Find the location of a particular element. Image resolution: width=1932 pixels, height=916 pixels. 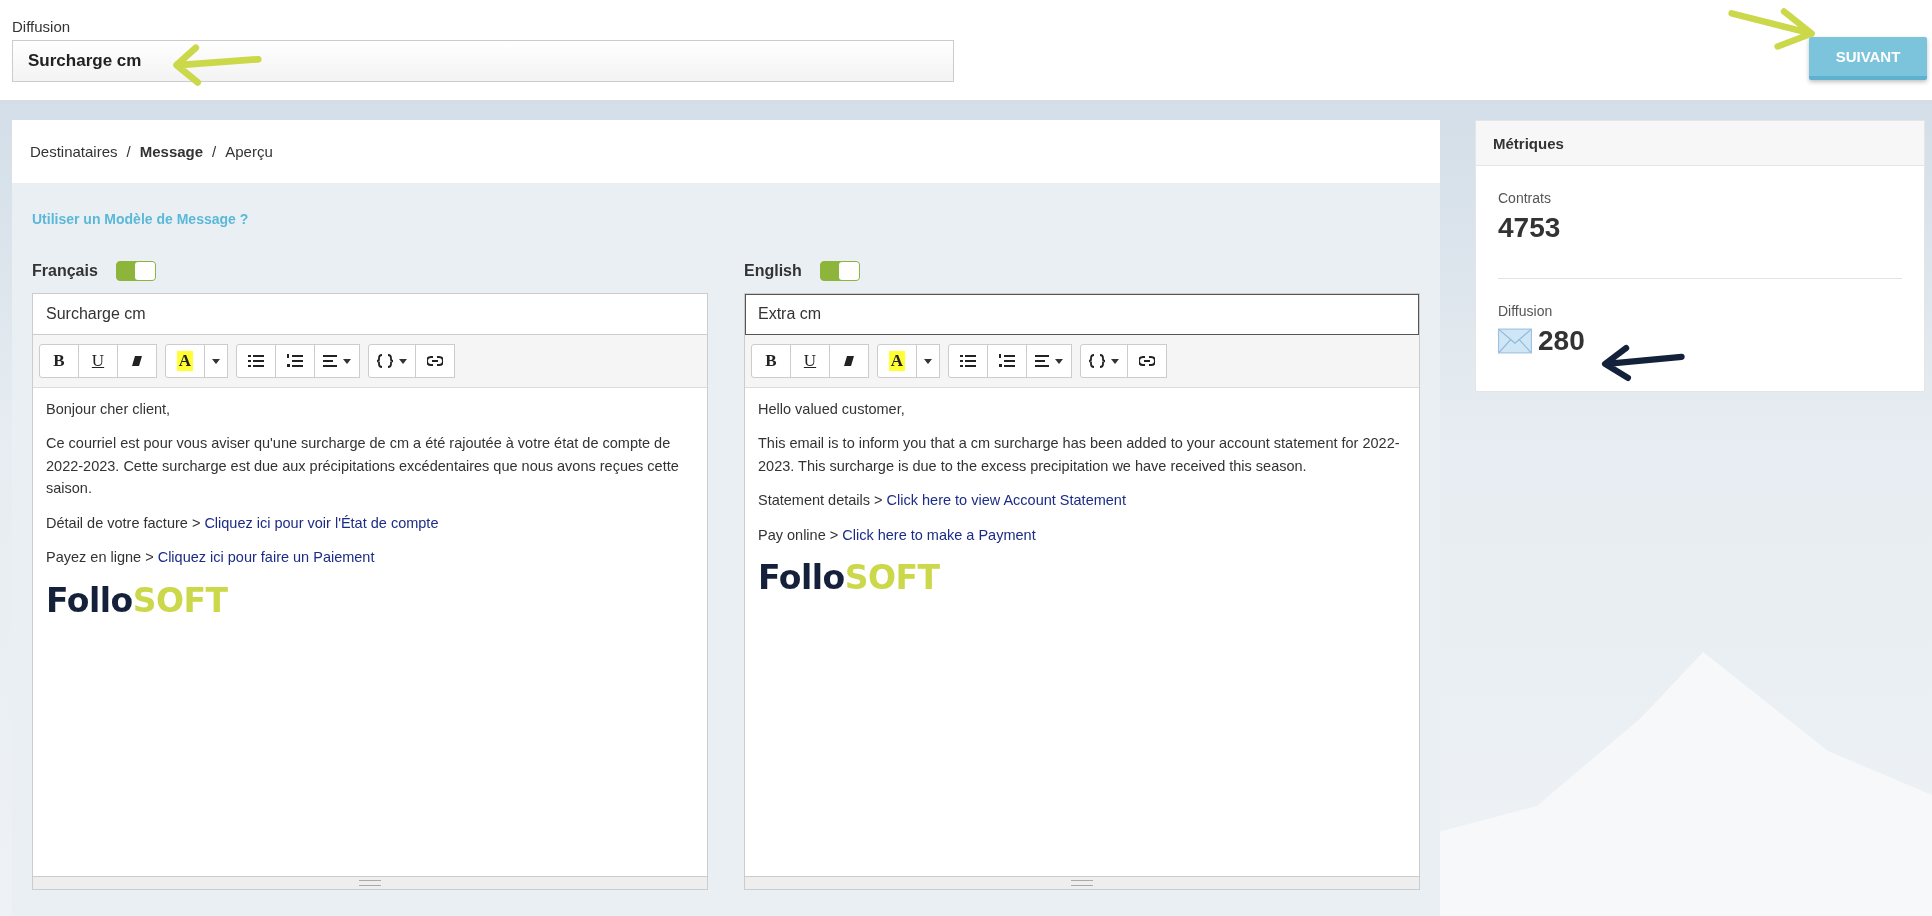

email-paragraph: Ce courriel est pour vous aviser qu'une surcharge de cm a été rajoutée à votre état de compte de 2022-2023. Cette surcharge est due aux précipitations excédentaires que nous avons reçues cette saison. is located at coordinates (363, 466).